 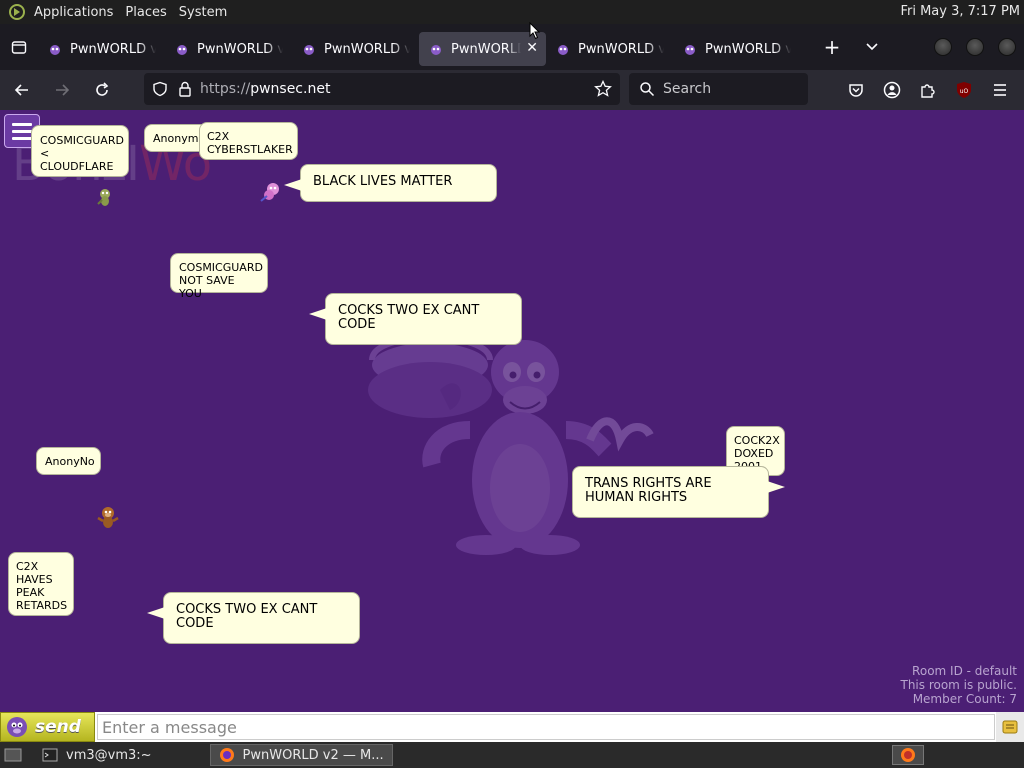 What do you see at coordinates (219, 276) in the screenshot?
I see `speech-bubble: COSMICGUARD NOT SAVE YOU` at bounding box center [219, 276].